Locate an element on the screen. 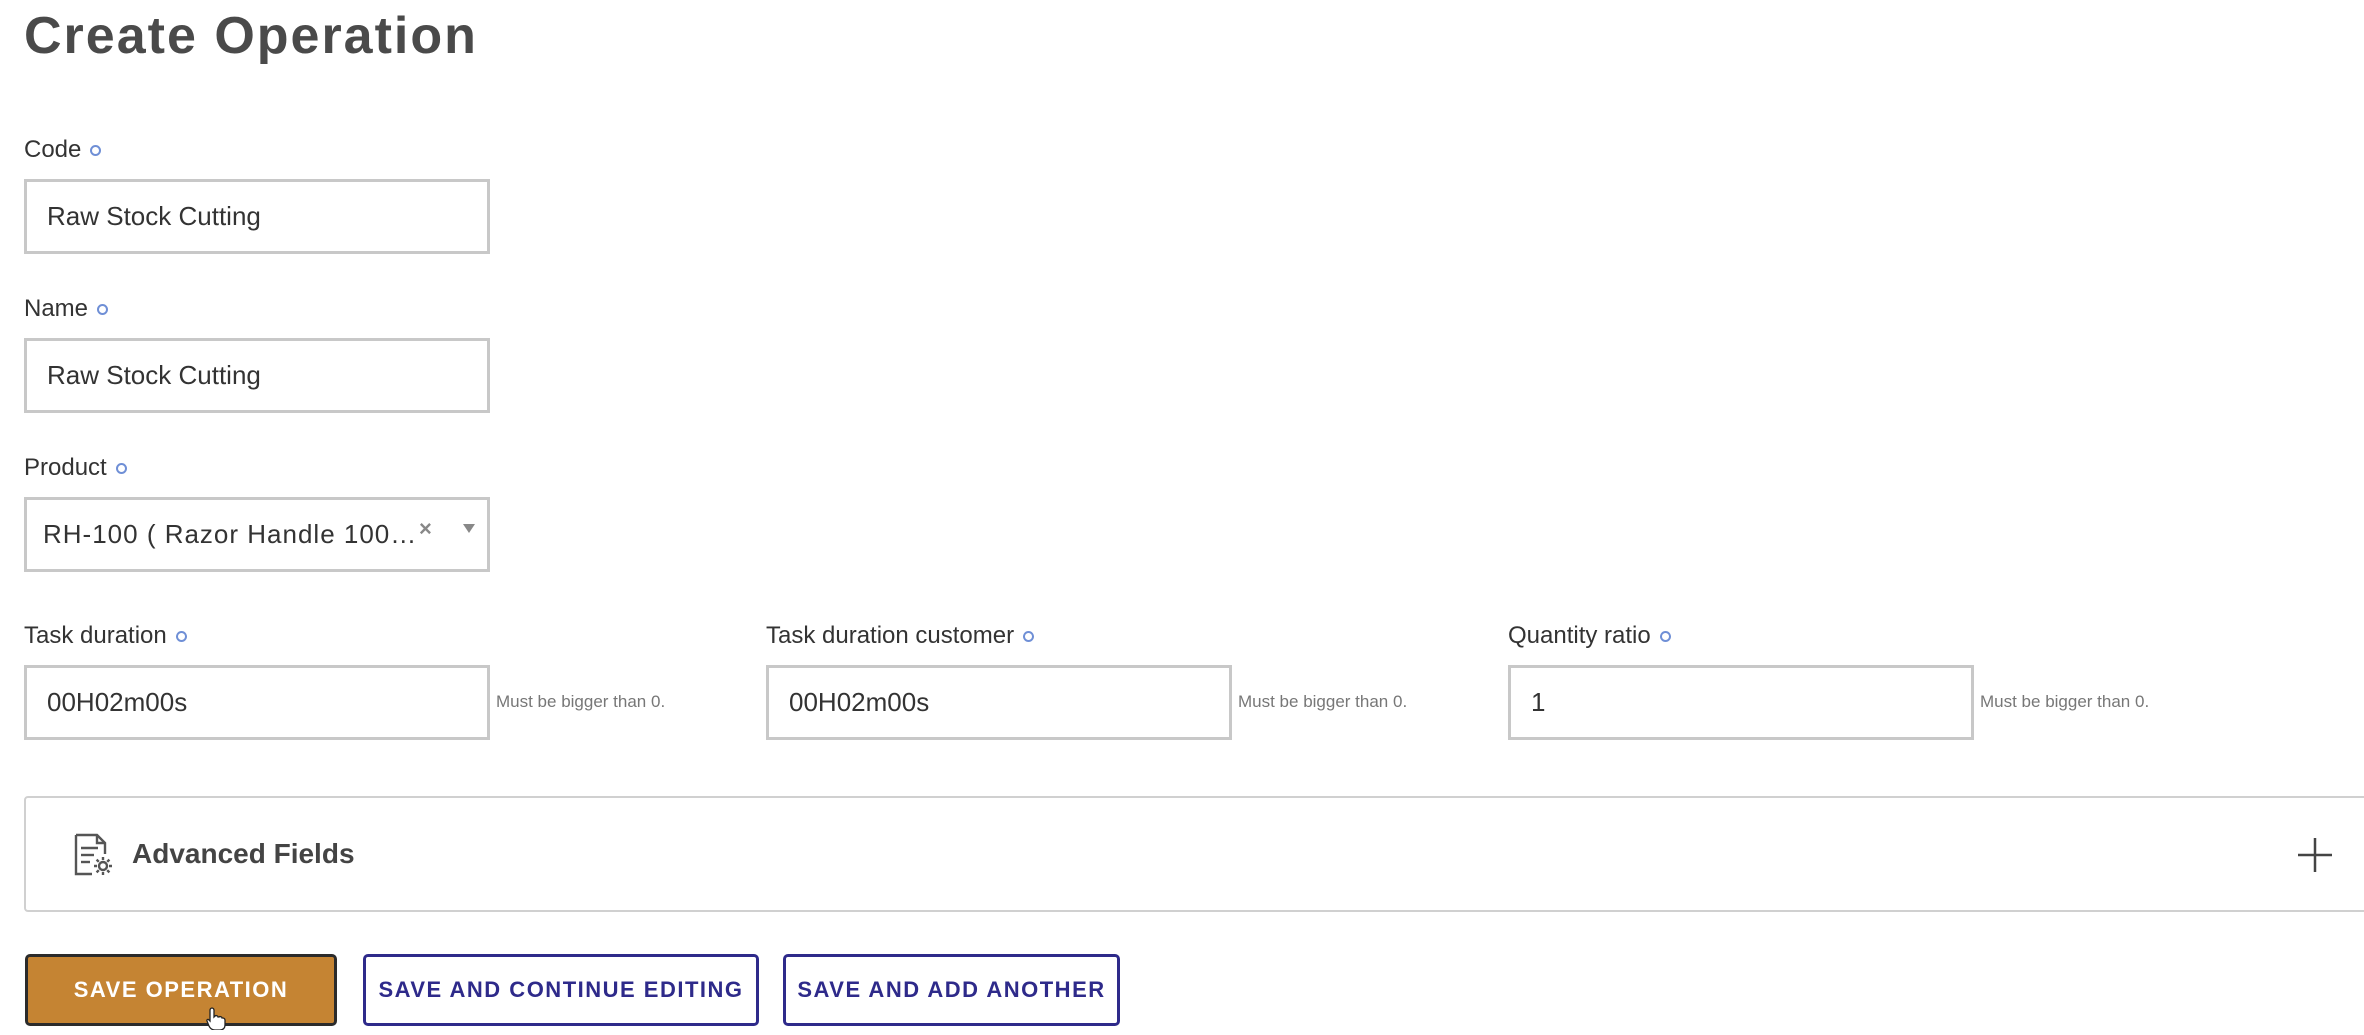 The image size is (2364, 1035). advanced-fields-panel: Advanced Fields is located at coordinates (1194, 854).